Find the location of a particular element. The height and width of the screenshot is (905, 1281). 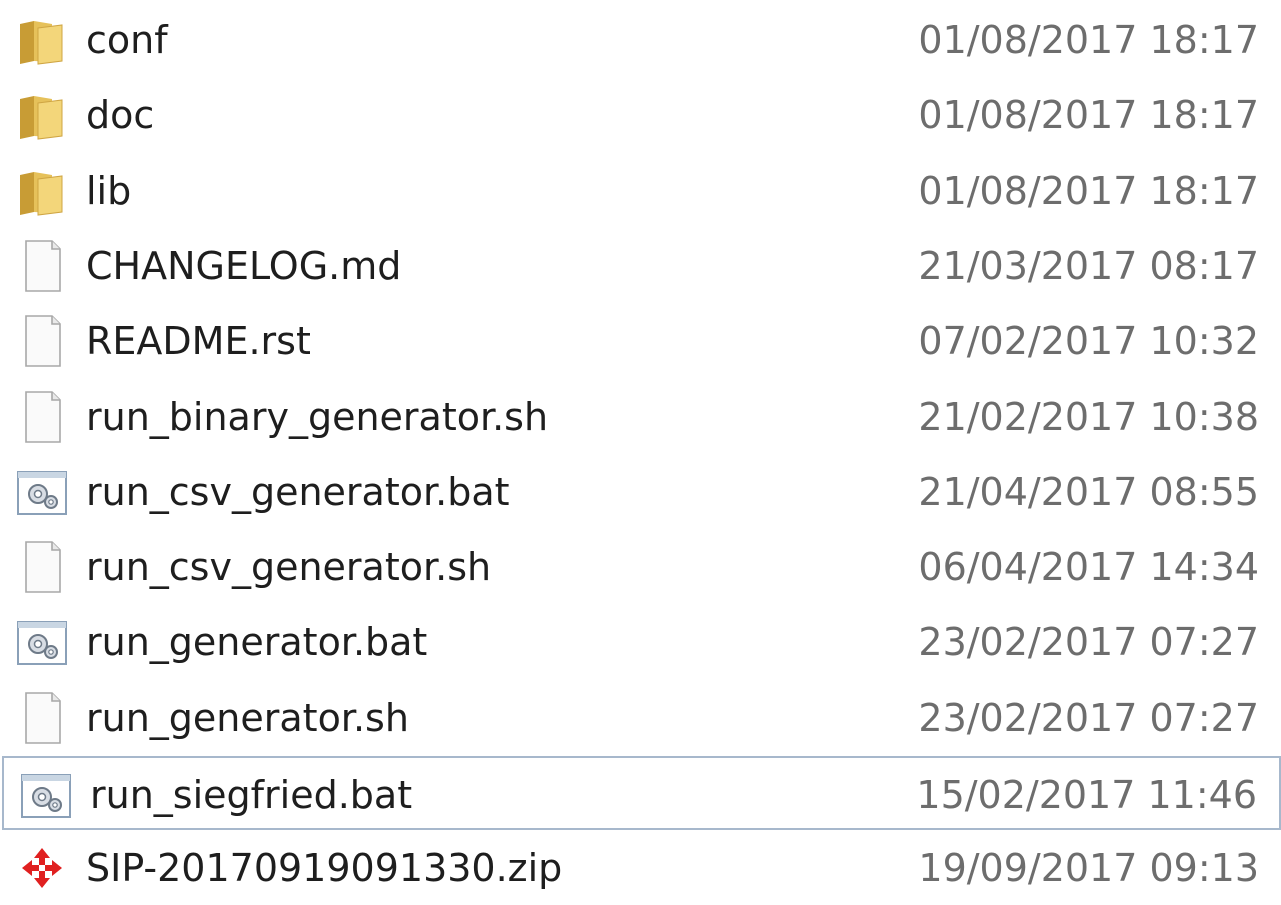

file-name: run_binary_generator.sh is located at coordinates (317, 416).